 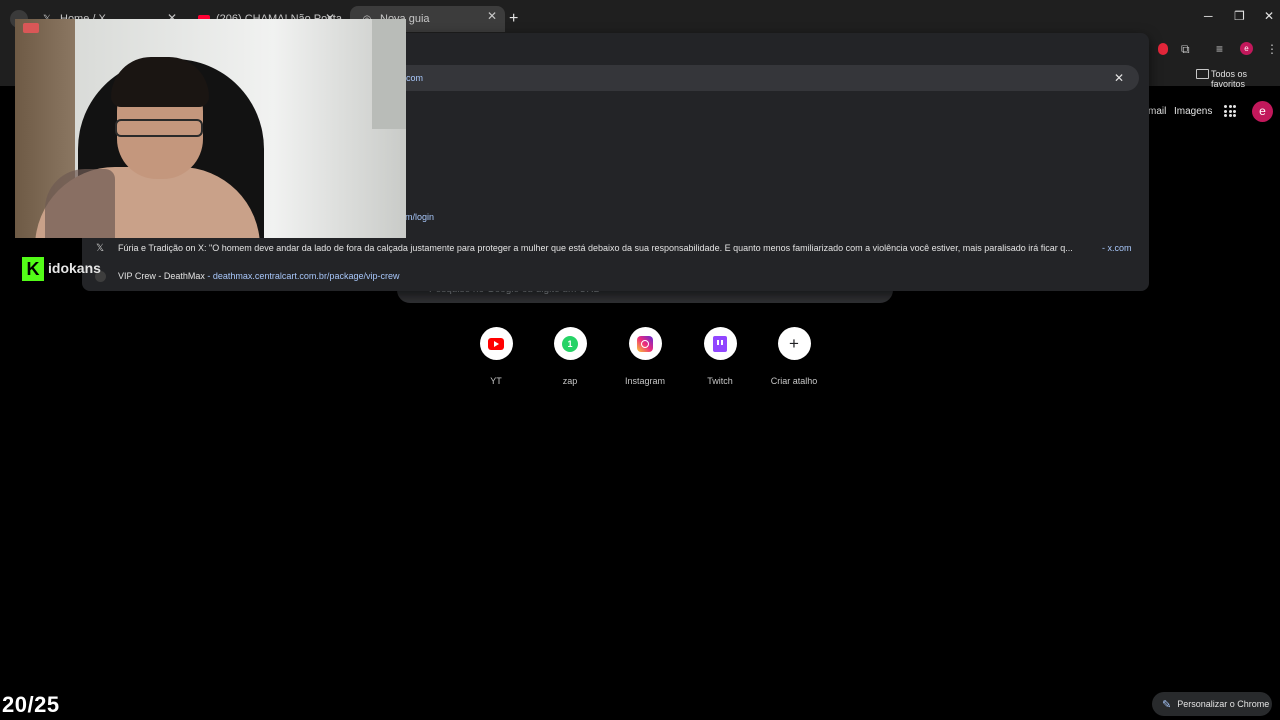 What do you see at coordinates (794, 356) in the screenshot?
I see `shortcut-create: + Criar atalho` at bounding box center [794, 356].